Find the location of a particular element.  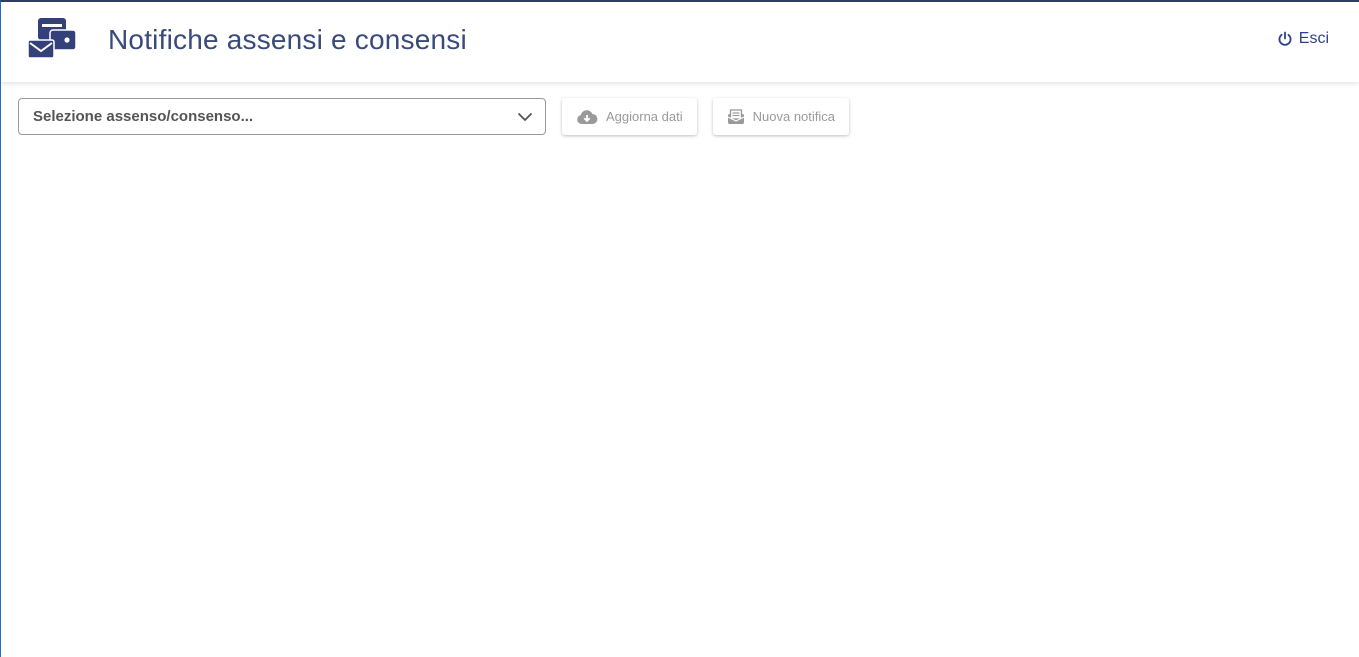

power-icon is located at coordinates (1285, 39).